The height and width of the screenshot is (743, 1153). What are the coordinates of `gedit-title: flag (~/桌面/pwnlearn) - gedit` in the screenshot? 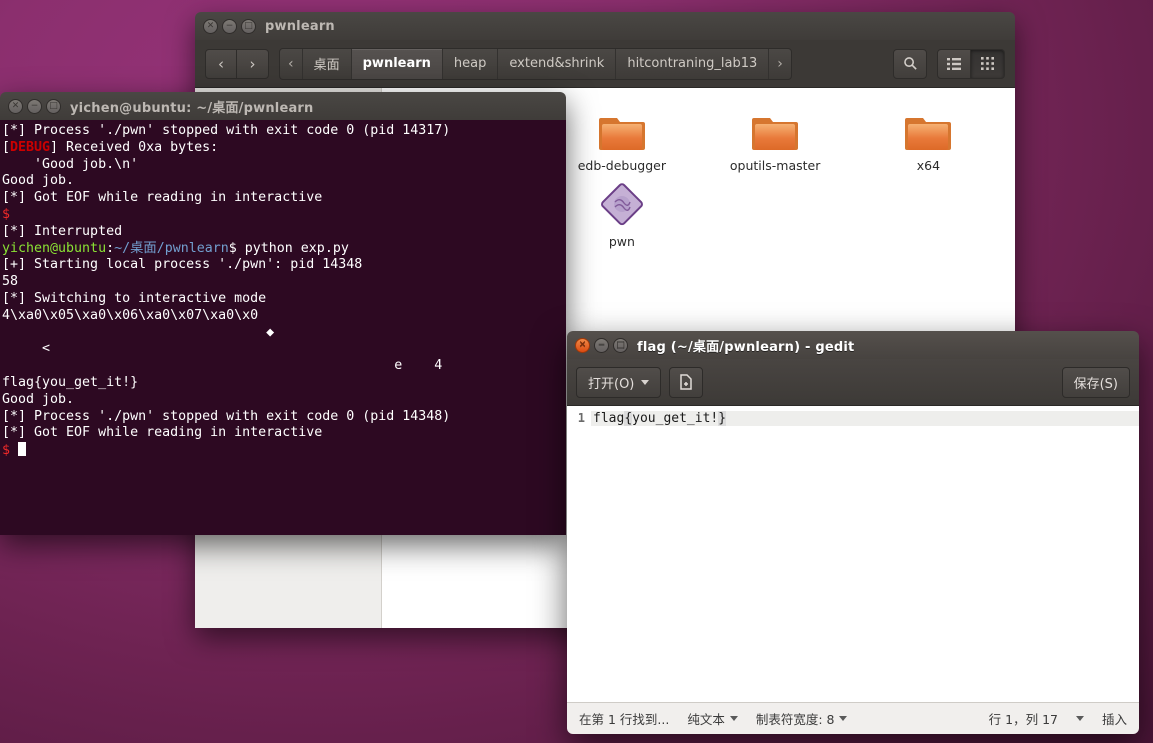 It's located at (746, 347).